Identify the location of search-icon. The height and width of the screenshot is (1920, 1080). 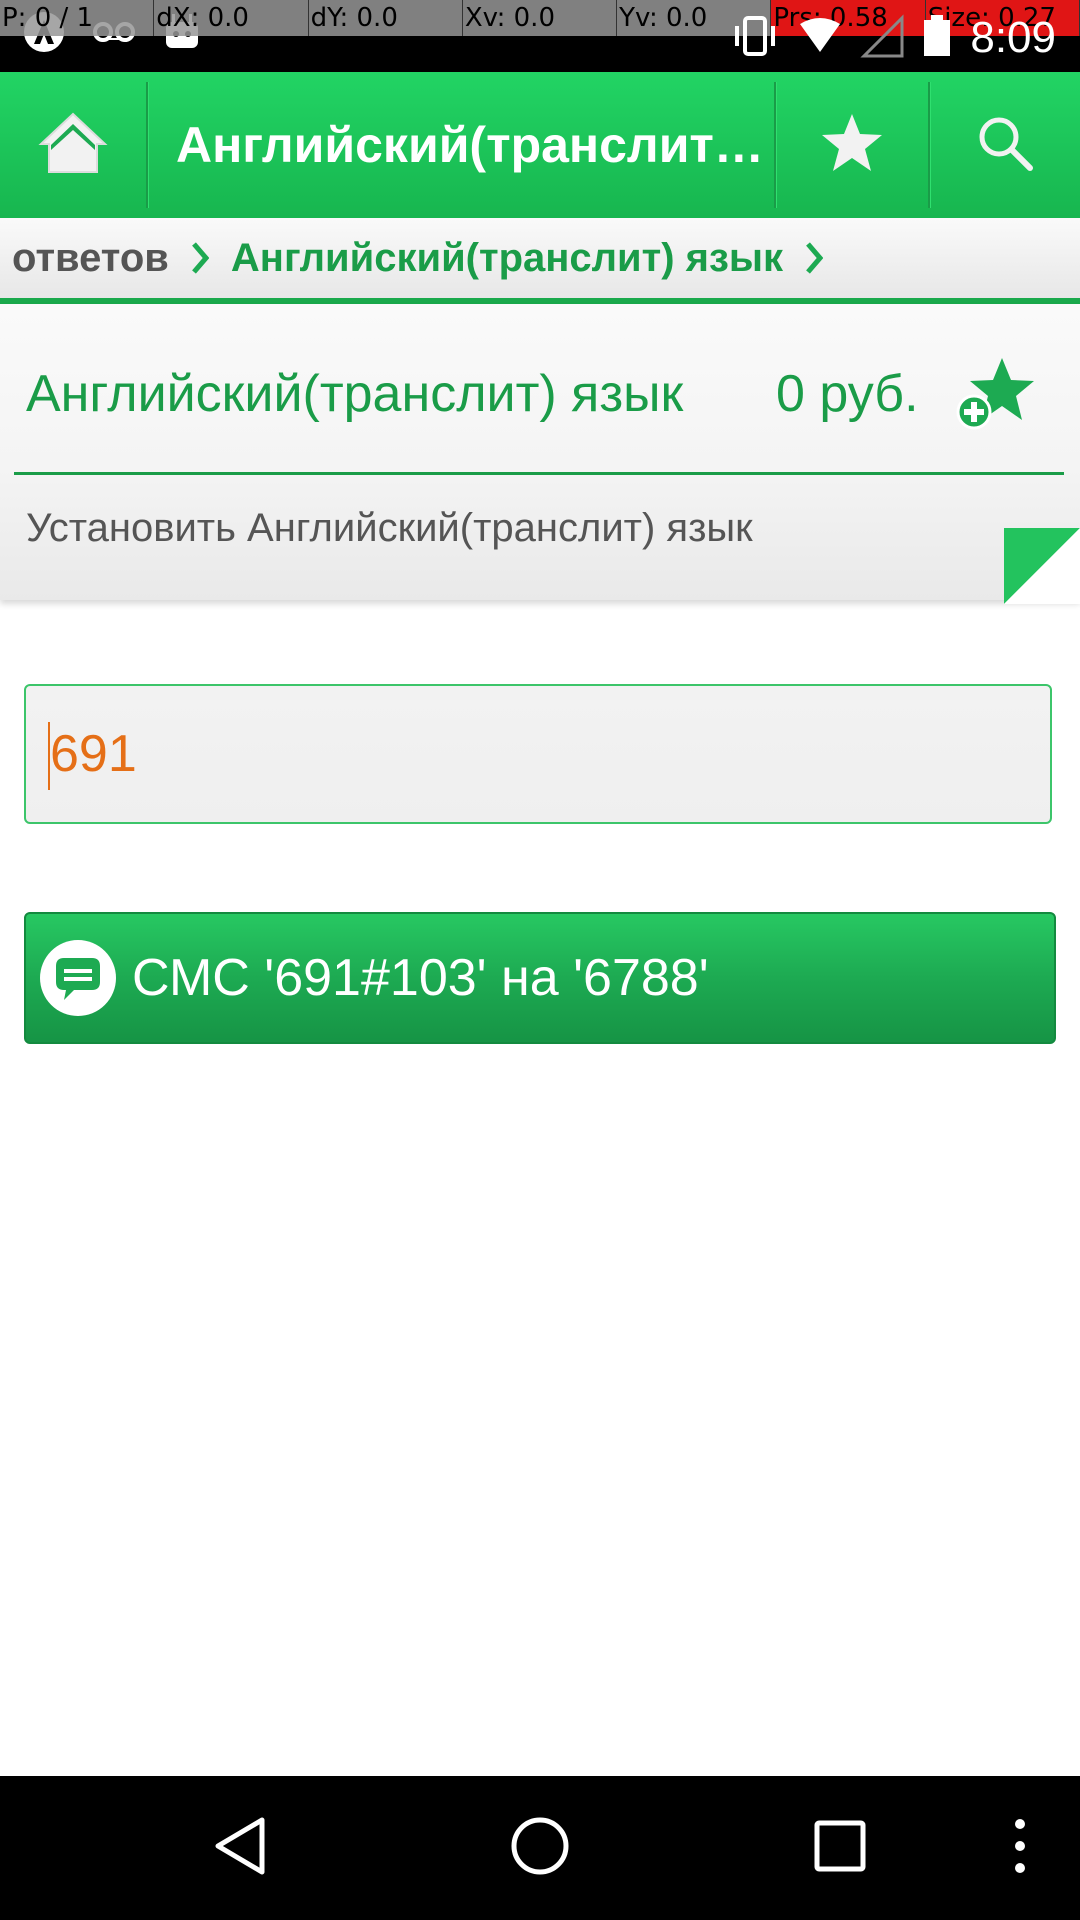
(1005, 145).